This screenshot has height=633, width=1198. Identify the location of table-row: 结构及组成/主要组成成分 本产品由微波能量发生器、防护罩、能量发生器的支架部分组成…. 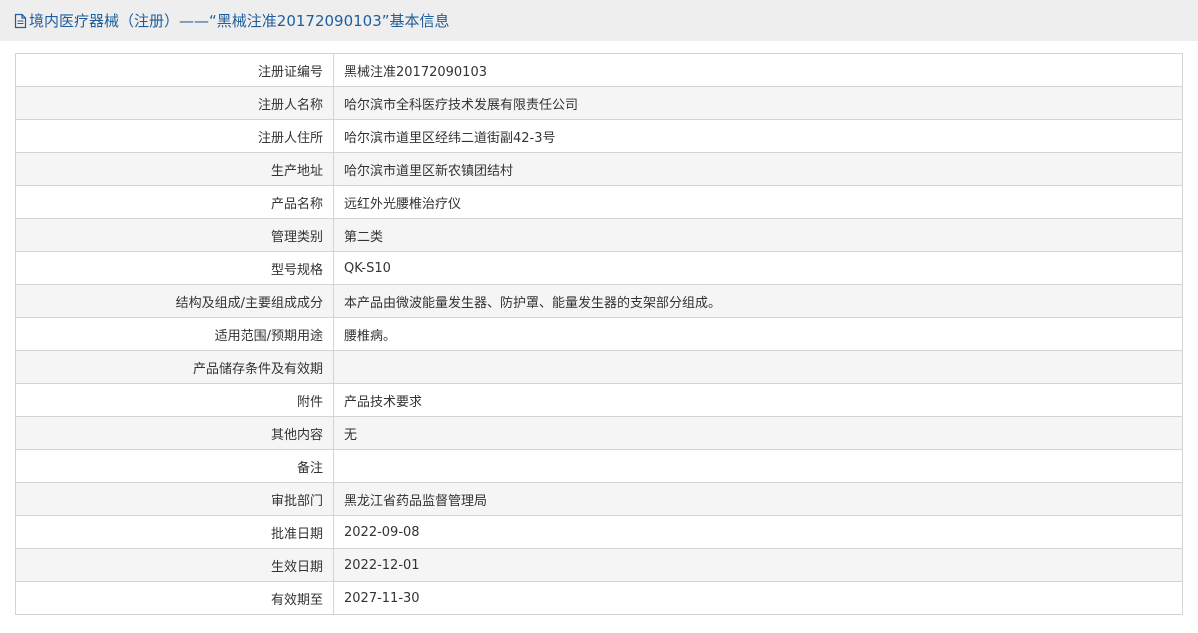
(599, 301).